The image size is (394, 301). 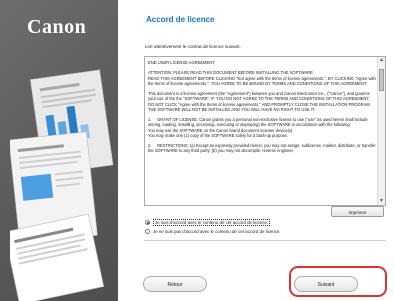 I want to click on license-scrollbar: ▲ ▼, so click(x=381, y=131).